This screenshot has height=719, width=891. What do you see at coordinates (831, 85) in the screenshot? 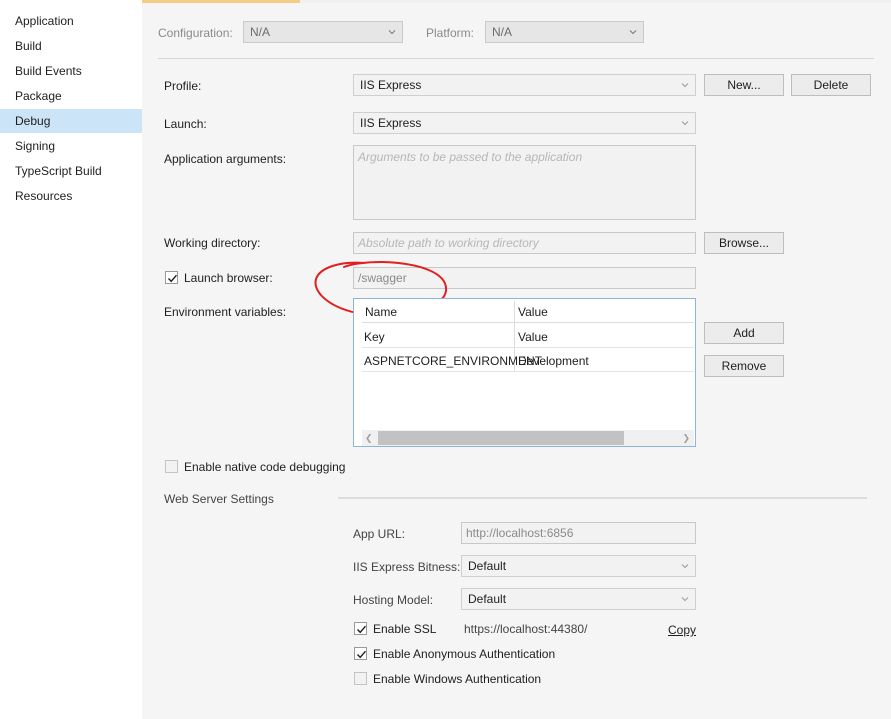
I see `delete-profile-button: Delete` at bounding box center [831, 85].